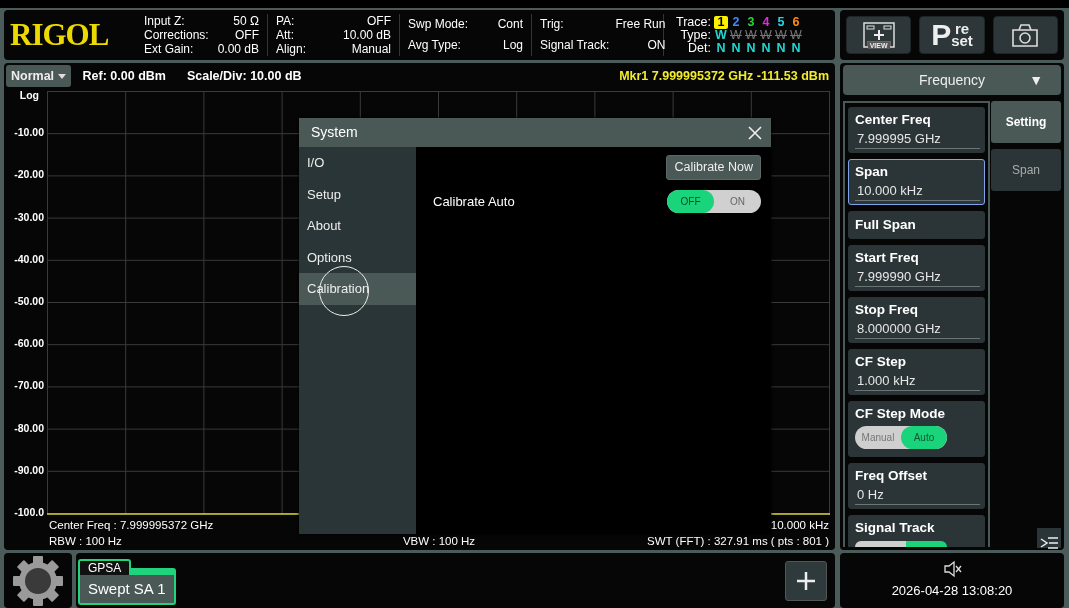  What do you see at coordinates (474, 201) in the screenshot?
I see `setting-label: Calibrate Auto` at bounding box center [474, 201].